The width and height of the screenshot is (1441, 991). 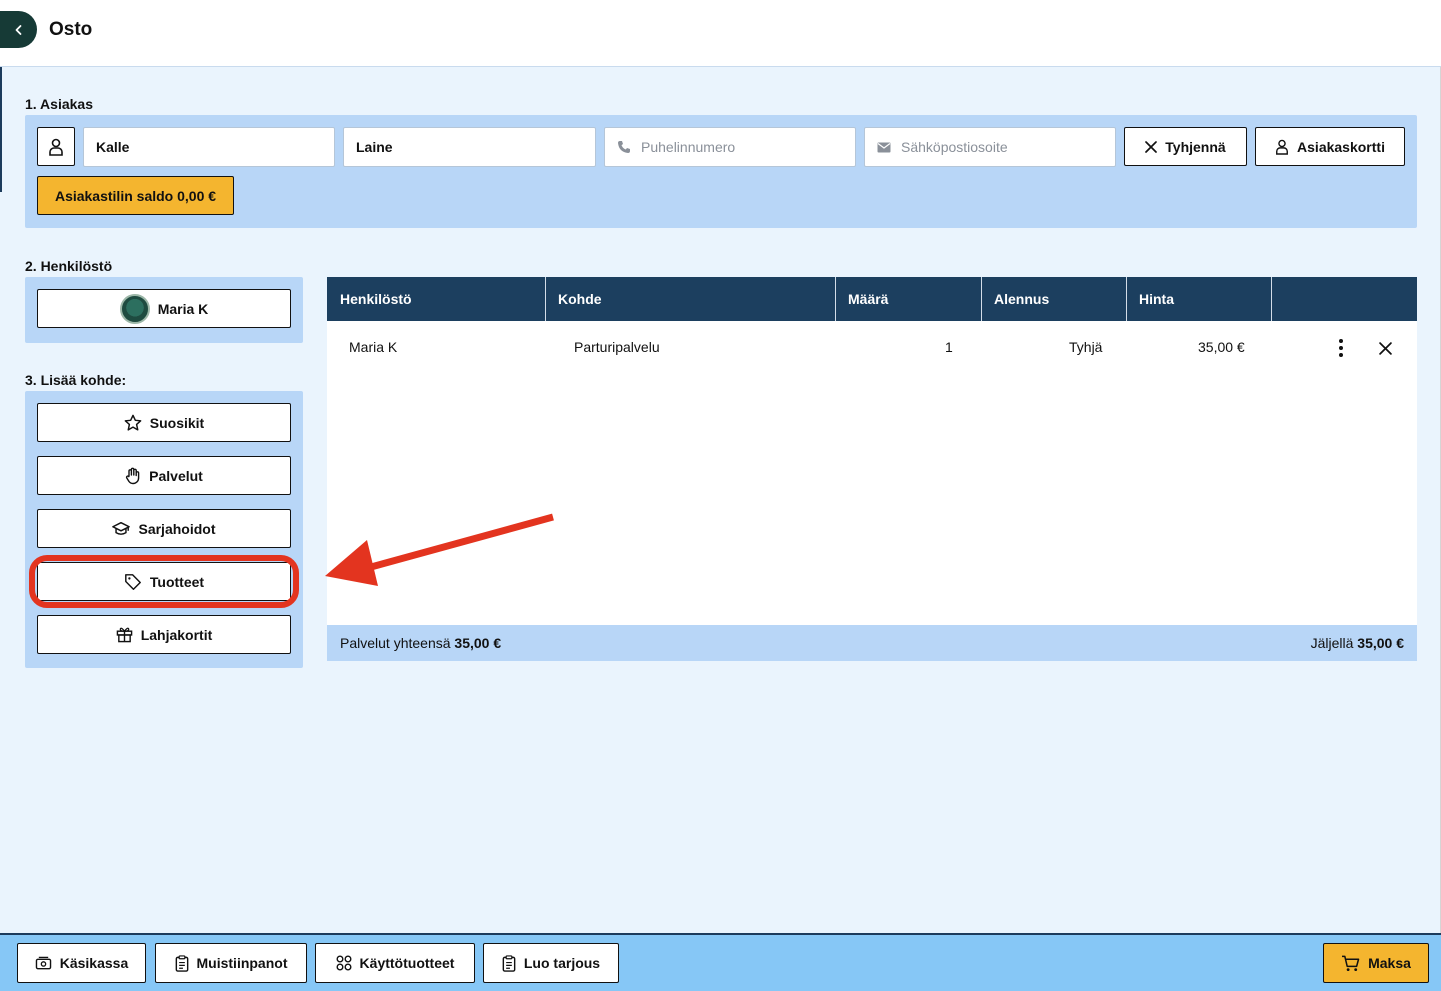 I want to click on last-name-field: Laine, so click(x=469, y=147).